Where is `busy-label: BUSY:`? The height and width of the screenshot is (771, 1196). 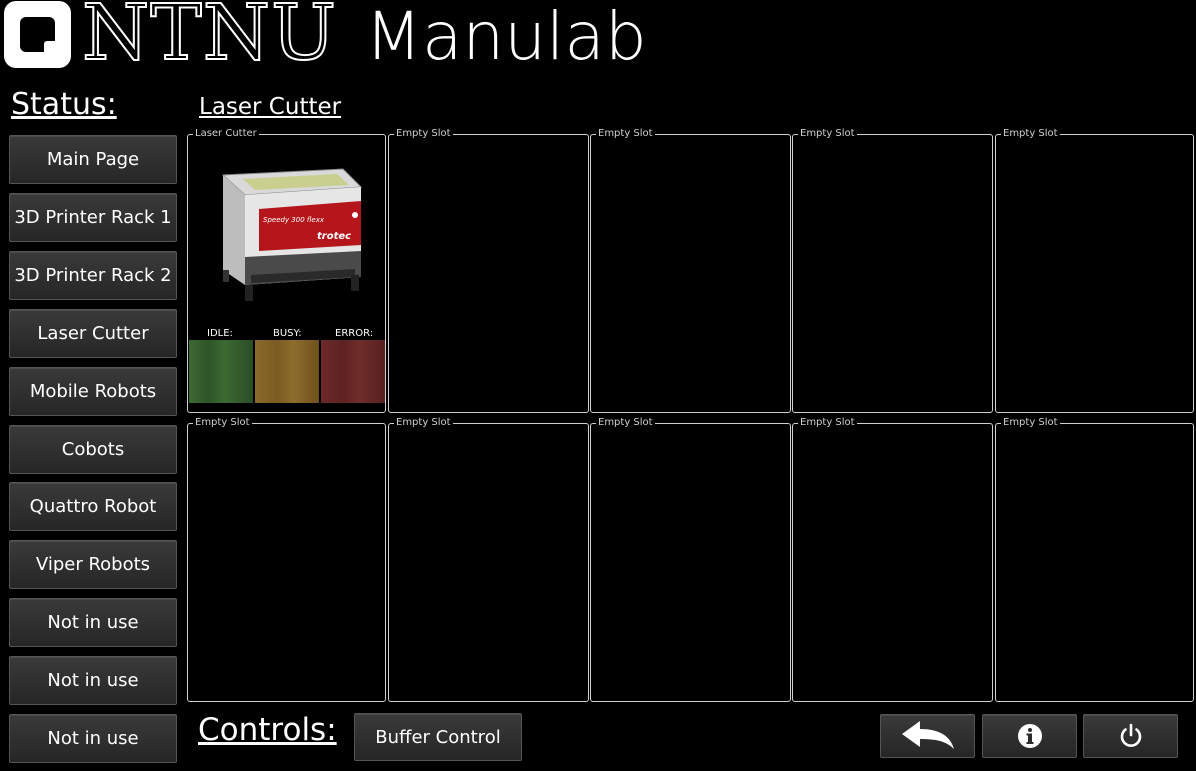 busy-label: BUSY: is located at coordinates (287, 333).